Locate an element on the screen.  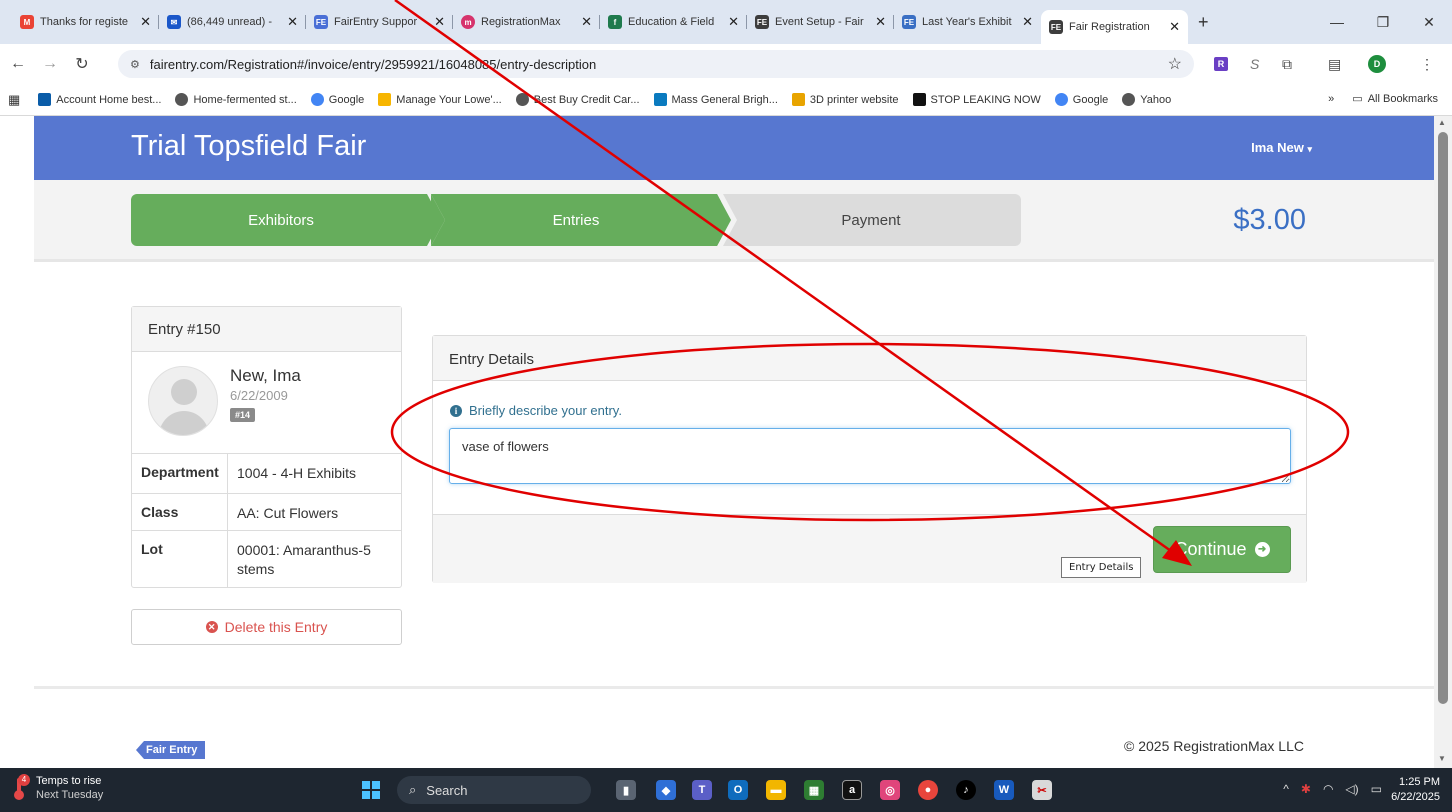
browser-tab: M Thanks for registe ✕ is located at coordinates (85, 22).